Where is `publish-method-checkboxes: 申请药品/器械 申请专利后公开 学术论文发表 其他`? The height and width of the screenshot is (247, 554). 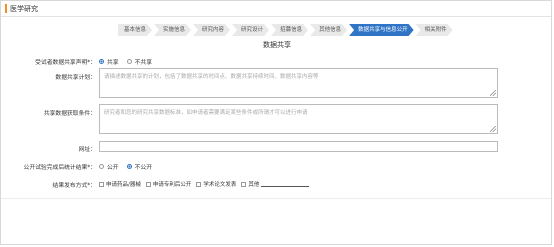
publish-method-checkboxes: 申请药品/器械 申请专利后公开 学术论文发表 其他 is located at coordinates (206, 184).